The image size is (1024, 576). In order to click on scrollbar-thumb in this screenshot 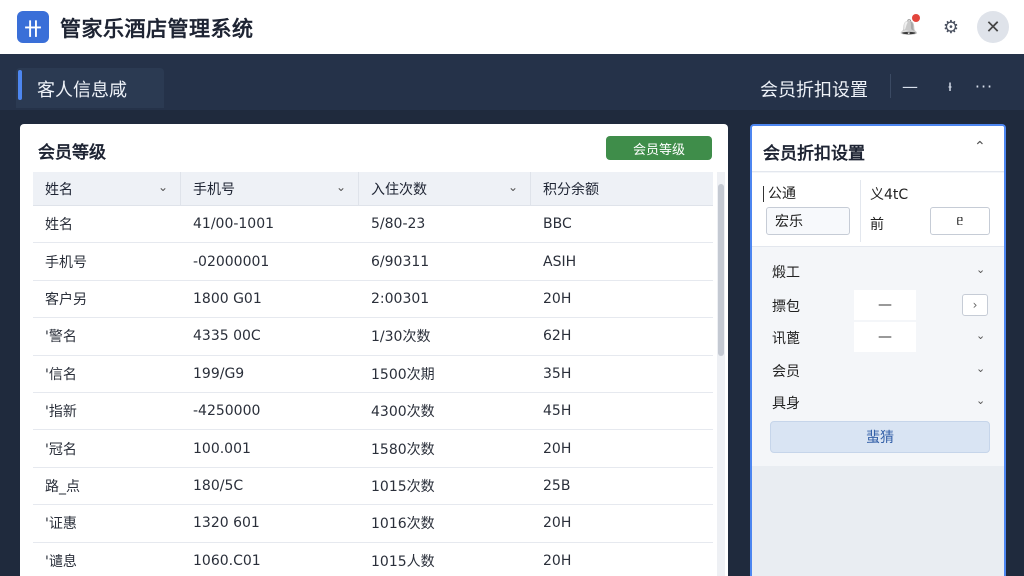, I will do `click(721, 270)`.